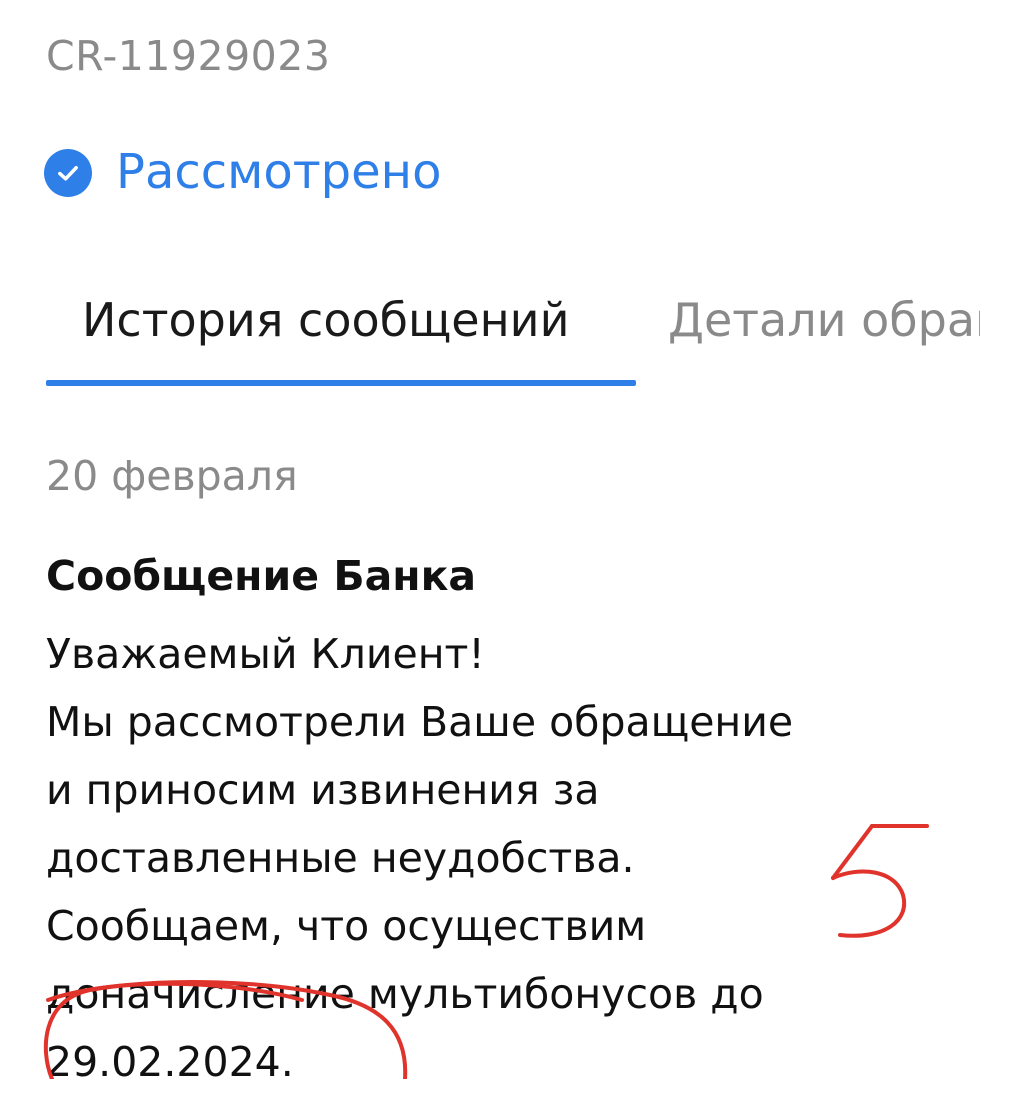 This screenshot has width=1024, height=1096. Describe the element at coordinates (172, 476) in the screenshot. I see `message-date: 20 февраля` at that location.